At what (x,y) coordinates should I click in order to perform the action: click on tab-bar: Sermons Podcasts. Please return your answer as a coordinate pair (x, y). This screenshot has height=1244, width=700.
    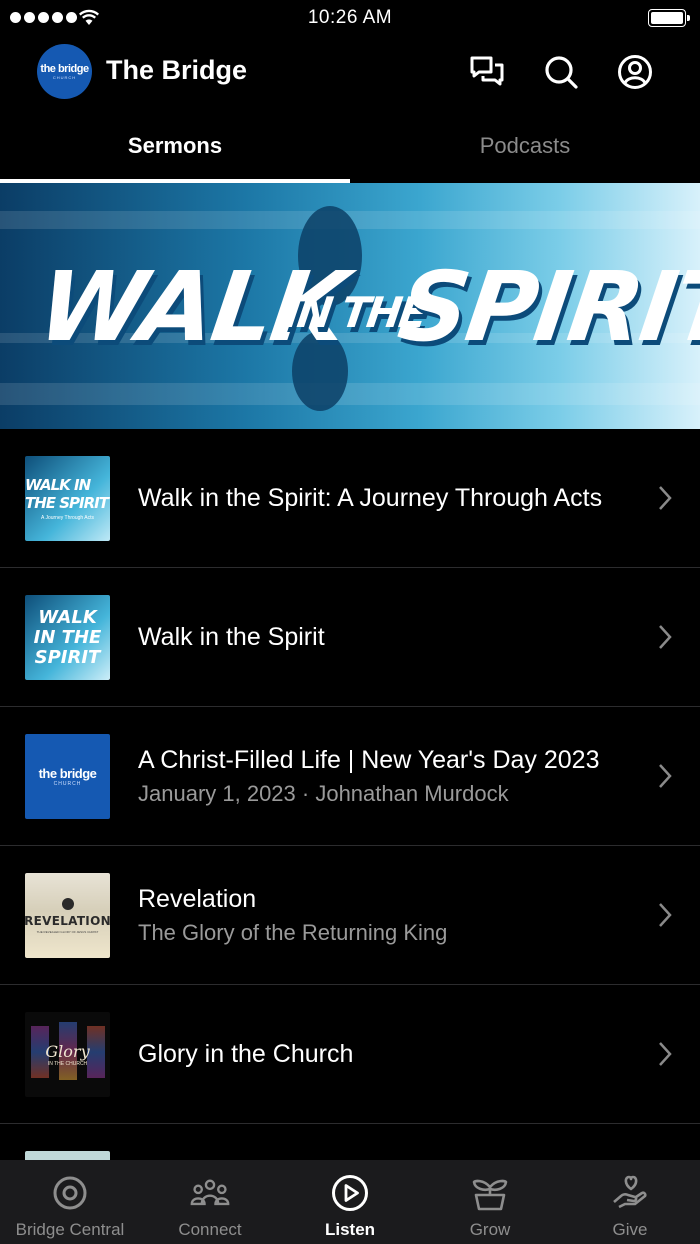
    Looking at the image, I should click on (350, 145).